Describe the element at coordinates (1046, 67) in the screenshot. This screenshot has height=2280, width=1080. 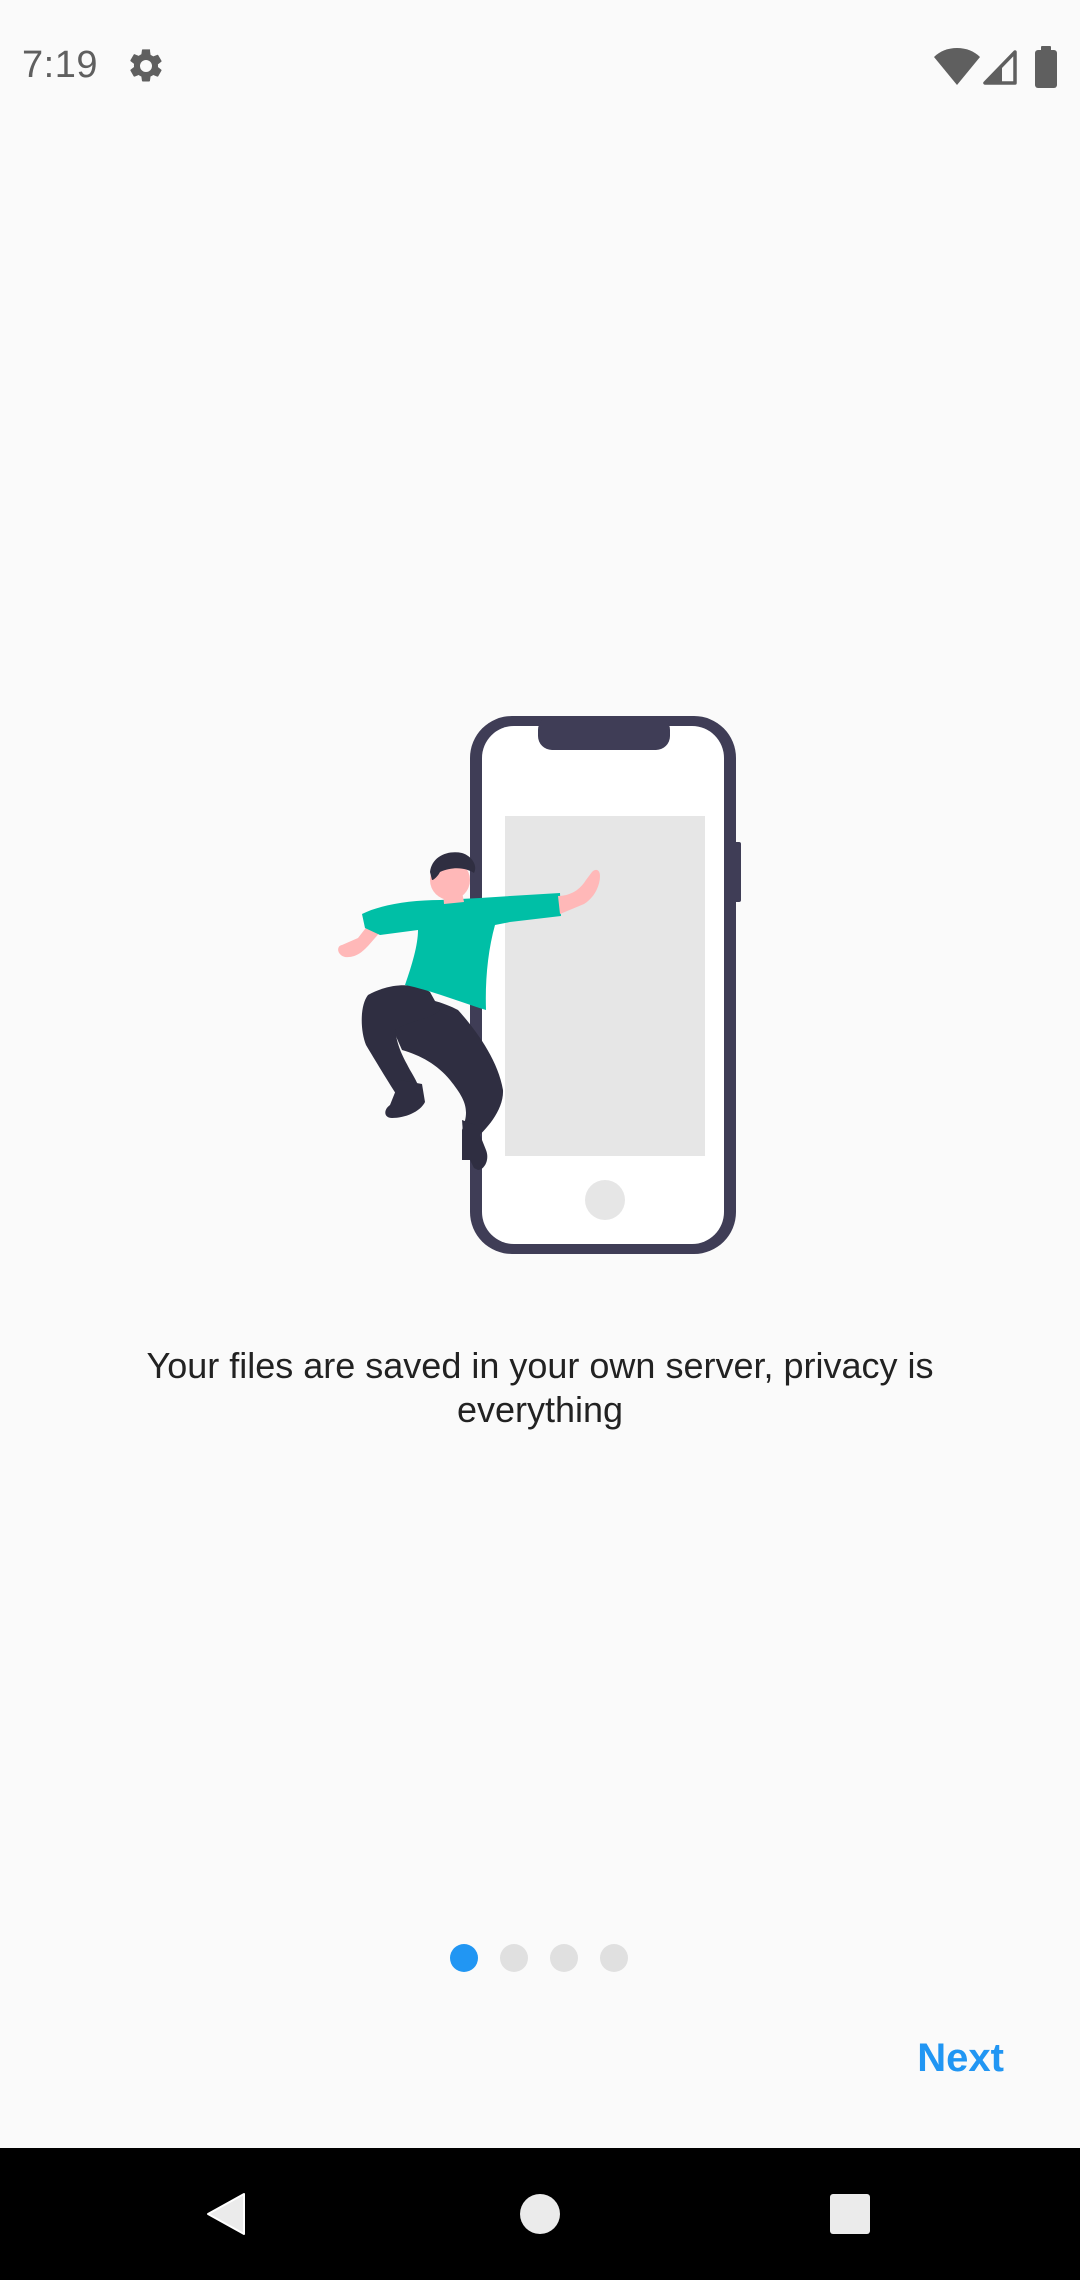
I see `battery-icon` at that location.